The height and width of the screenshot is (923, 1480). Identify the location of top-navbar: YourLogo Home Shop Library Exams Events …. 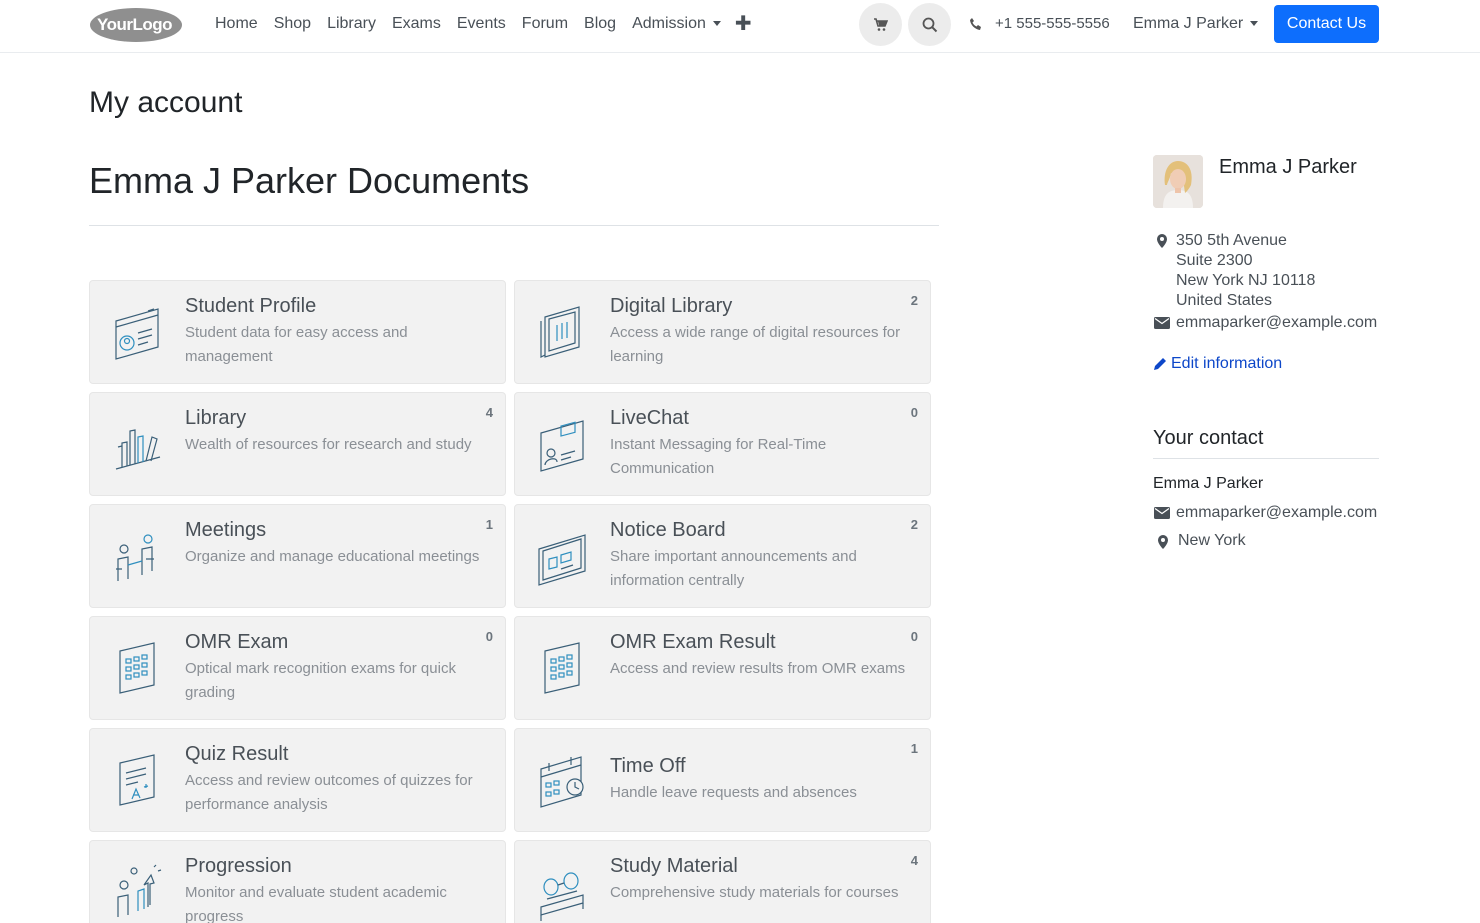
(740, 26).